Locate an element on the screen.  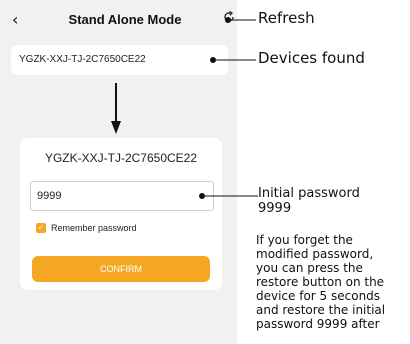
device-list-item: YGZK-XXJ-TJ-2C7650CE22 is located at coordinates (119, 60).